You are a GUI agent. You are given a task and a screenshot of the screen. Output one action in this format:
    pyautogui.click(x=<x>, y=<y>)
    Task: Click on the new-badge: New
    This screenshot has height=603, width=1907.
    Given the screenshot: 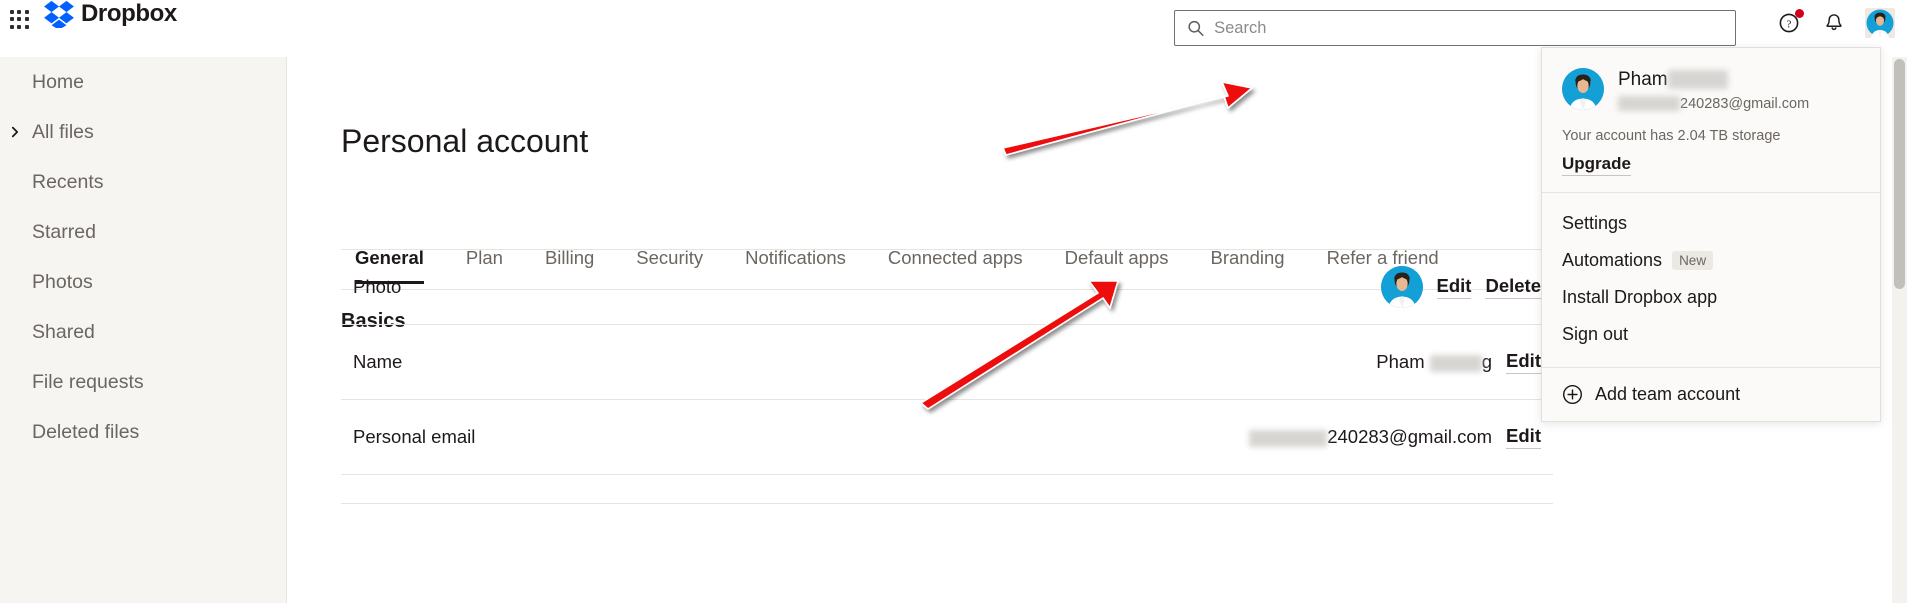 What is the action you would take?
    pyautogui.click(x=1693, y=260)
    